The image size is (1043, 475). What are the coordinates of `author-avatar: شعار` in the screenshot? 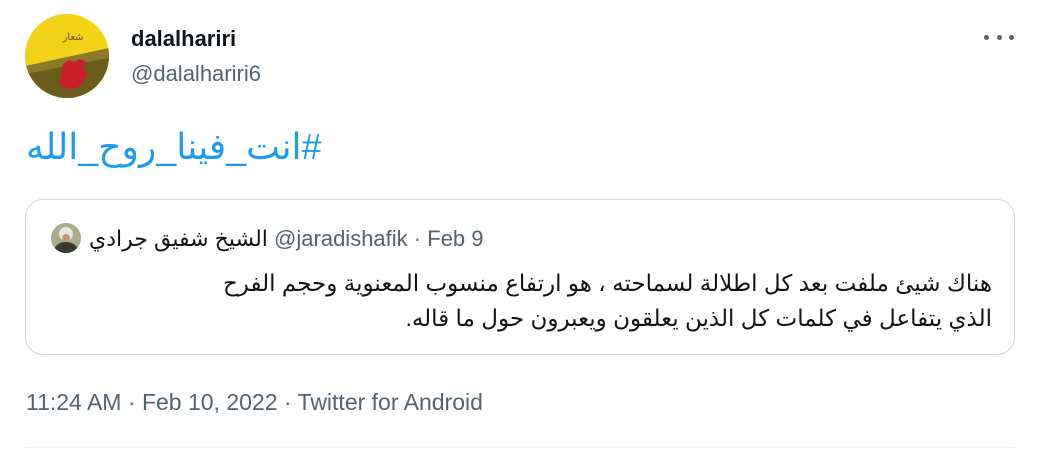 It's located at (67, 56).